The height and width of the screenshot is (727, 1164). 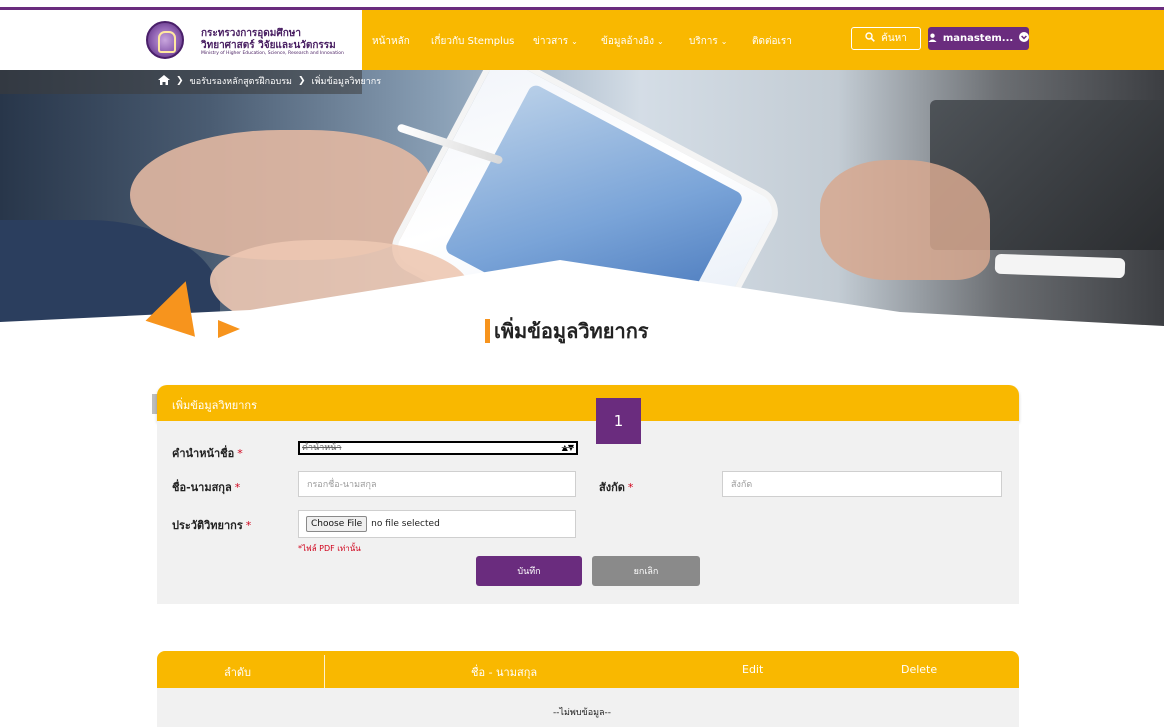 I want to click on search-button-label: ค้นหา, so click(x=894, y=38).